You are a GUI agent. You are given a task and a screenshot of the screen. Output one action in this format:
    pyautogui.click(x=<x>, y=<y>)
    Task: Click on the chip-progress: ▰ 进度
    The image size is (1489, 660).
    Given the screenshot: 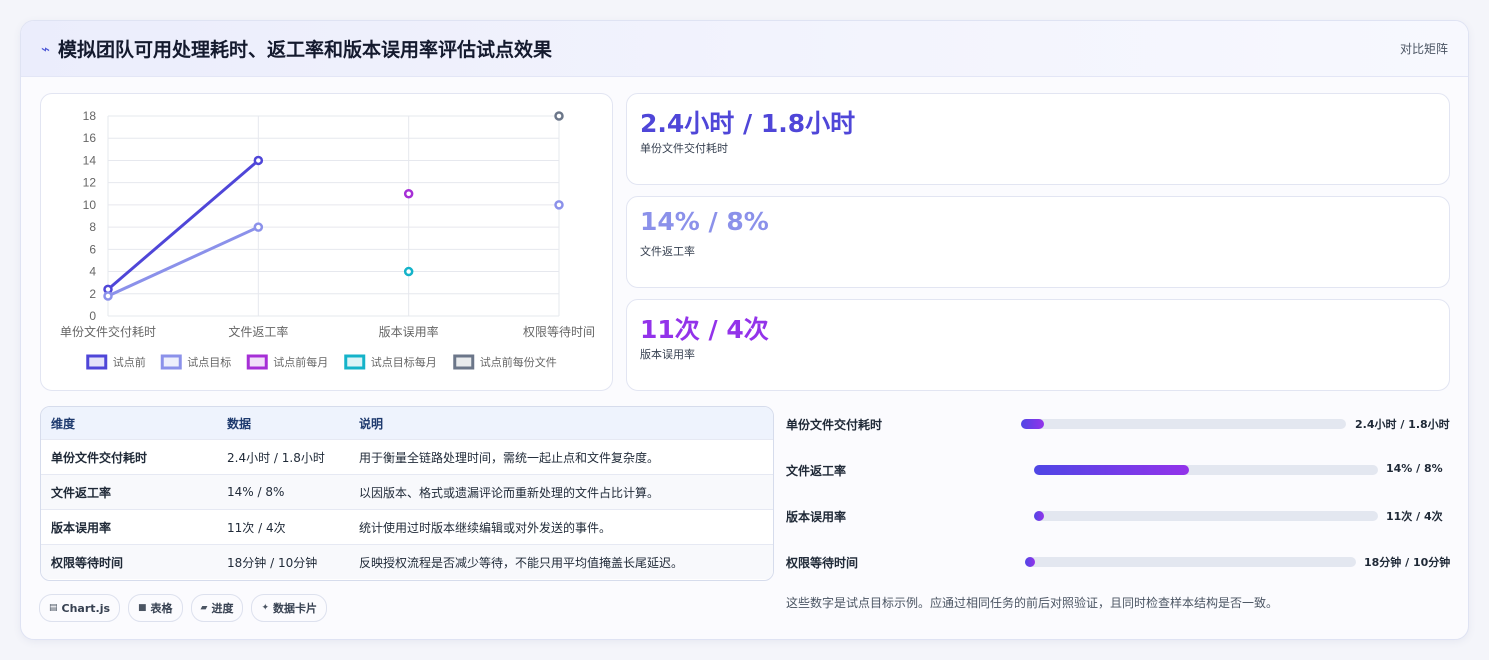 What is the action you would take?
    pyautogui.click(x=217, y=608)
    